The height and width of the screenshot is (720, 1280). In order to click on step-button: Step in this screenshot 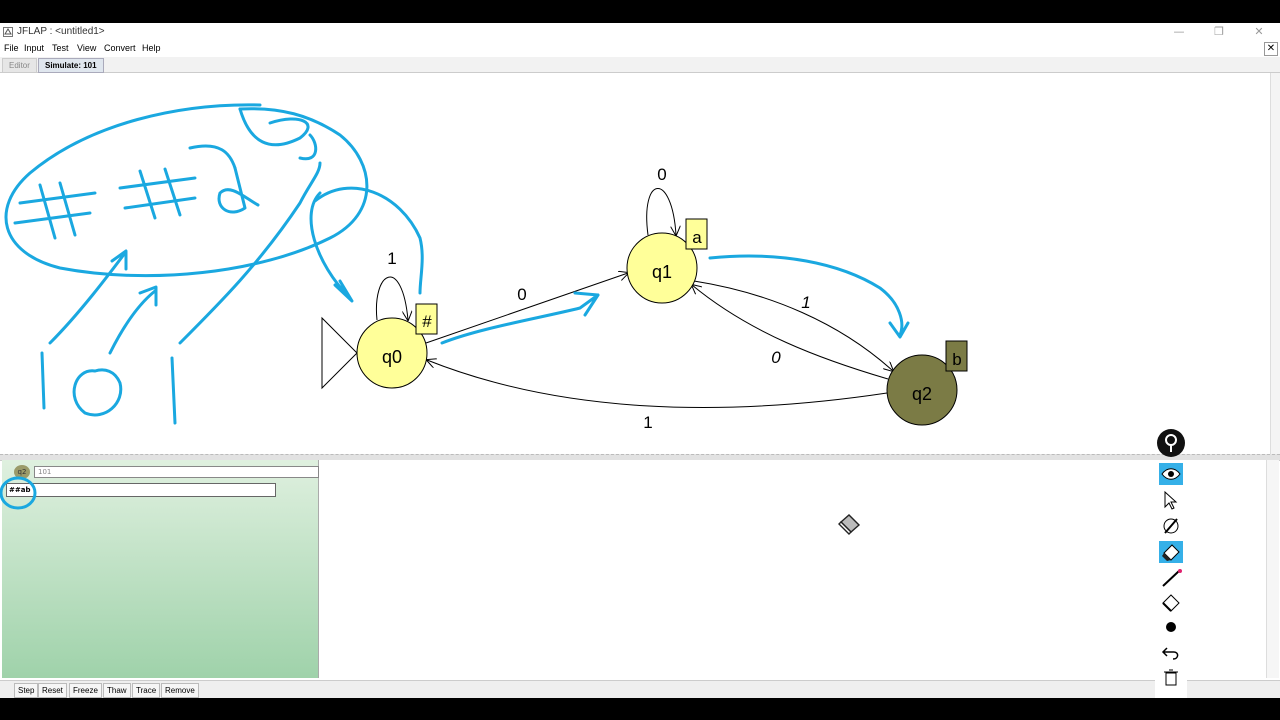, I will do `click(26, 690)`.